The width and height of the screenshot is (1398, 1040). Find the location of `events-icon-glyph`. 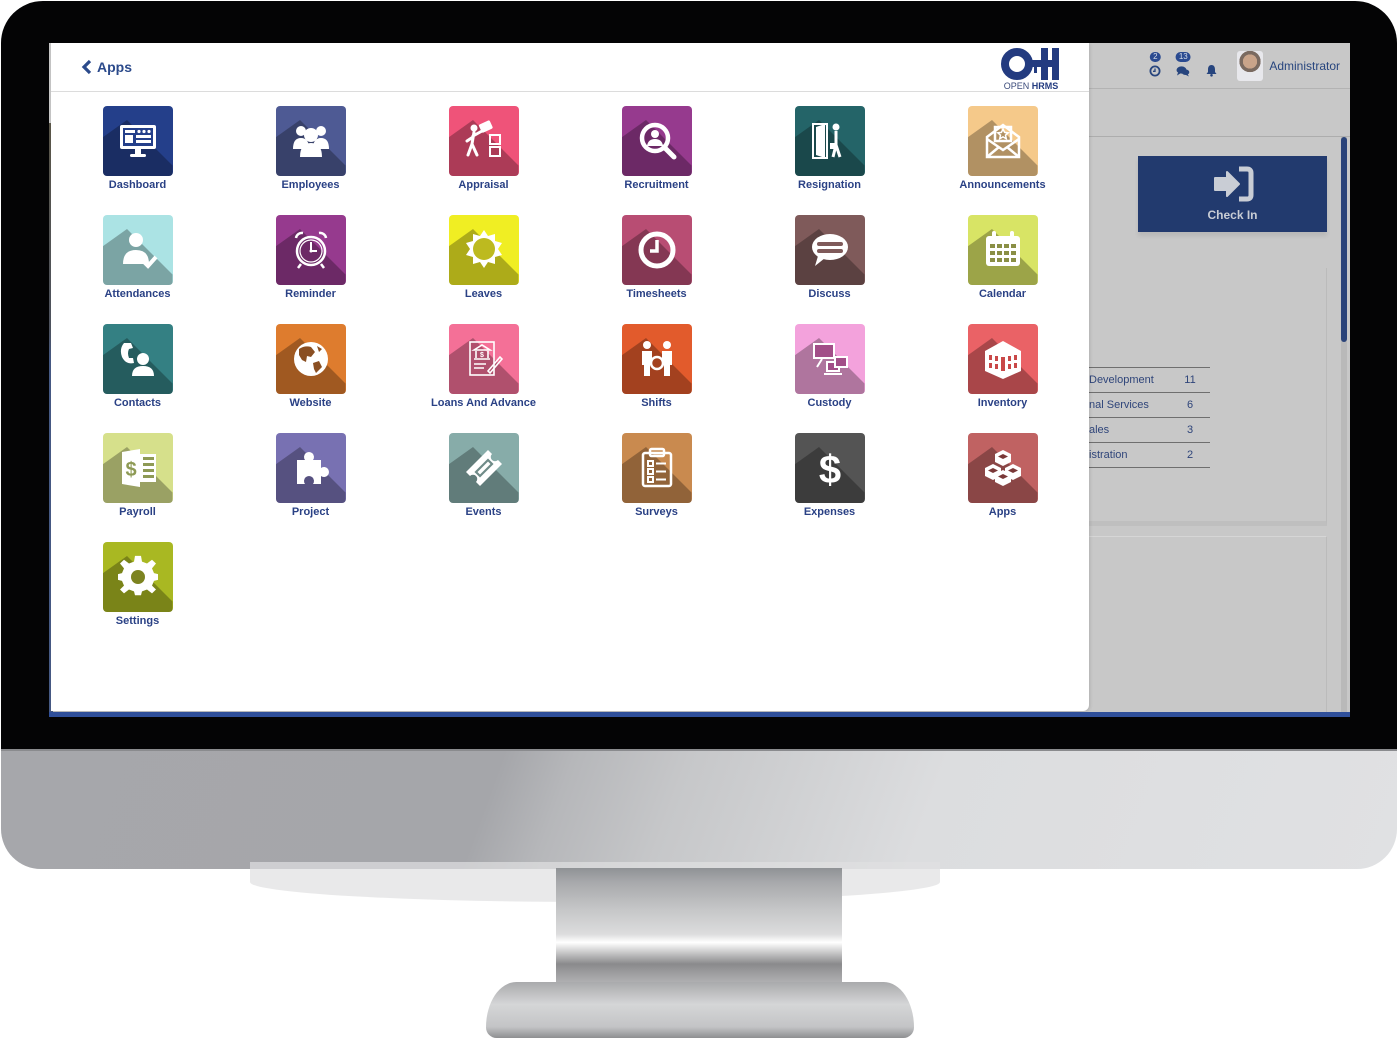

events-icon-glyph is located at coordinates (483, 468).